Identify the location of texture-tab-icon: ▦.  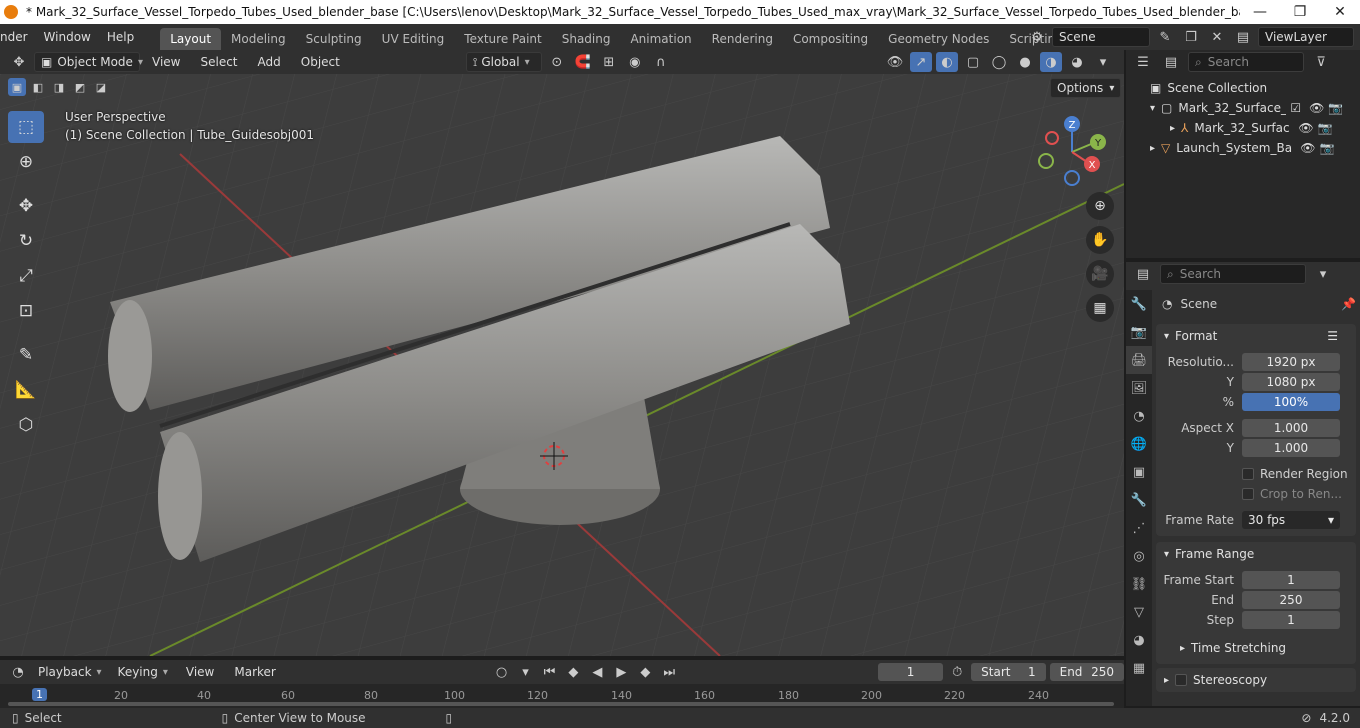
(1139, 668).